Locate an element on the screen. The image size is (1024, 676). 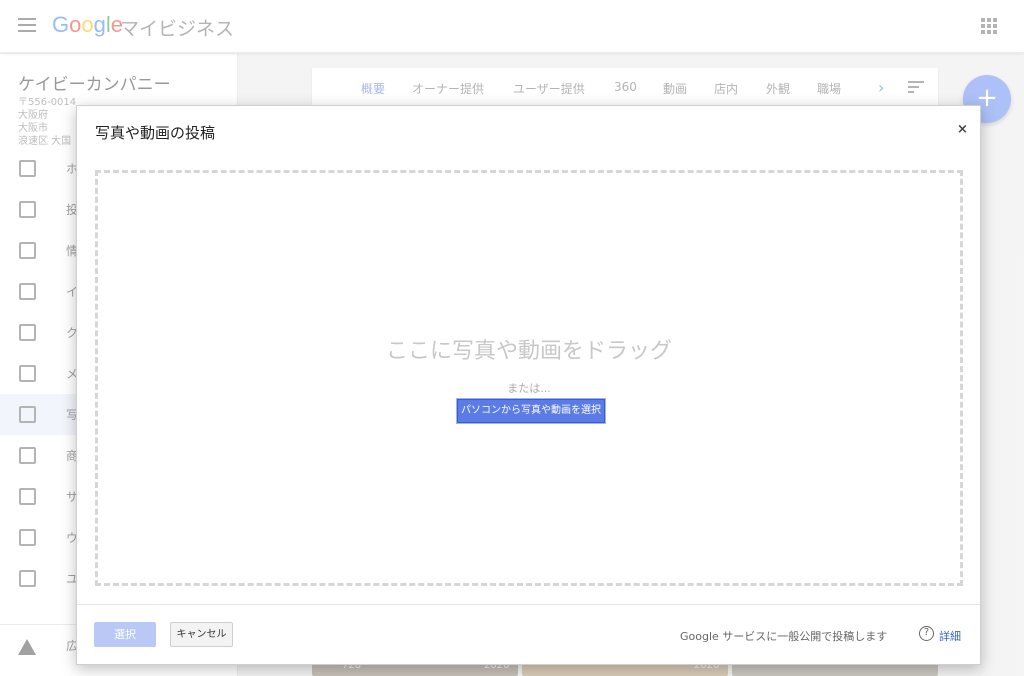
close-icon: × is located at coordinates (962, 129).